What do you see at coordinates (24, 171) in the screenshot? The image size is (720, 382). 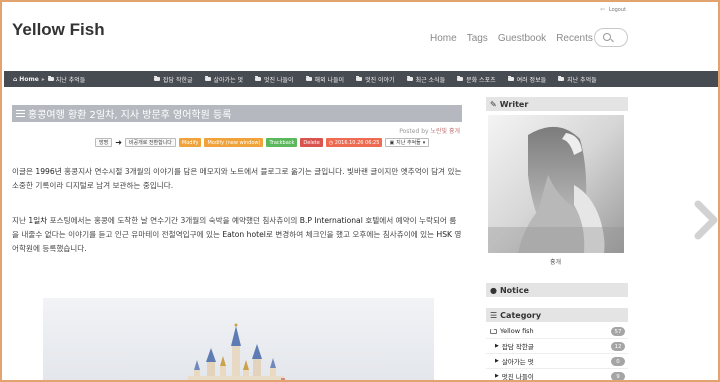 I see `text-run: 이글은` at bounding box center [24, 171].